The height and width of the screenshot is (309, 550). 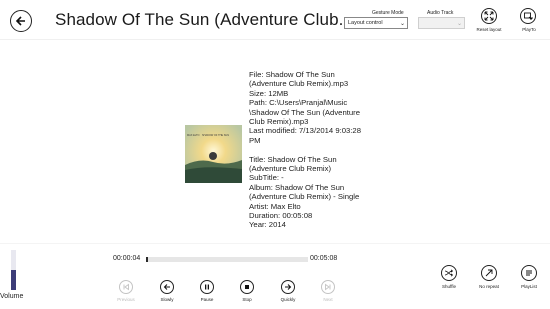 What do you see at coordinates (147, 259) in the screenshot?
I see `seek-progress` at bounding box center [147, 259].